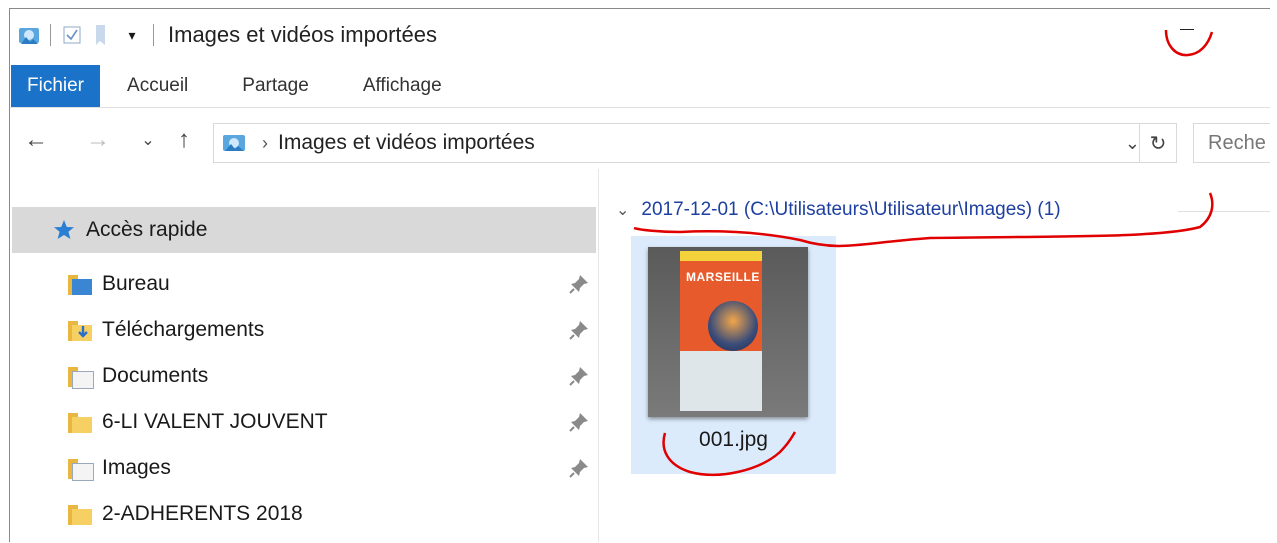 This screenshot has height=543, width=1277. I want to click on tab-affichage: Affichage, so click(402, 86).